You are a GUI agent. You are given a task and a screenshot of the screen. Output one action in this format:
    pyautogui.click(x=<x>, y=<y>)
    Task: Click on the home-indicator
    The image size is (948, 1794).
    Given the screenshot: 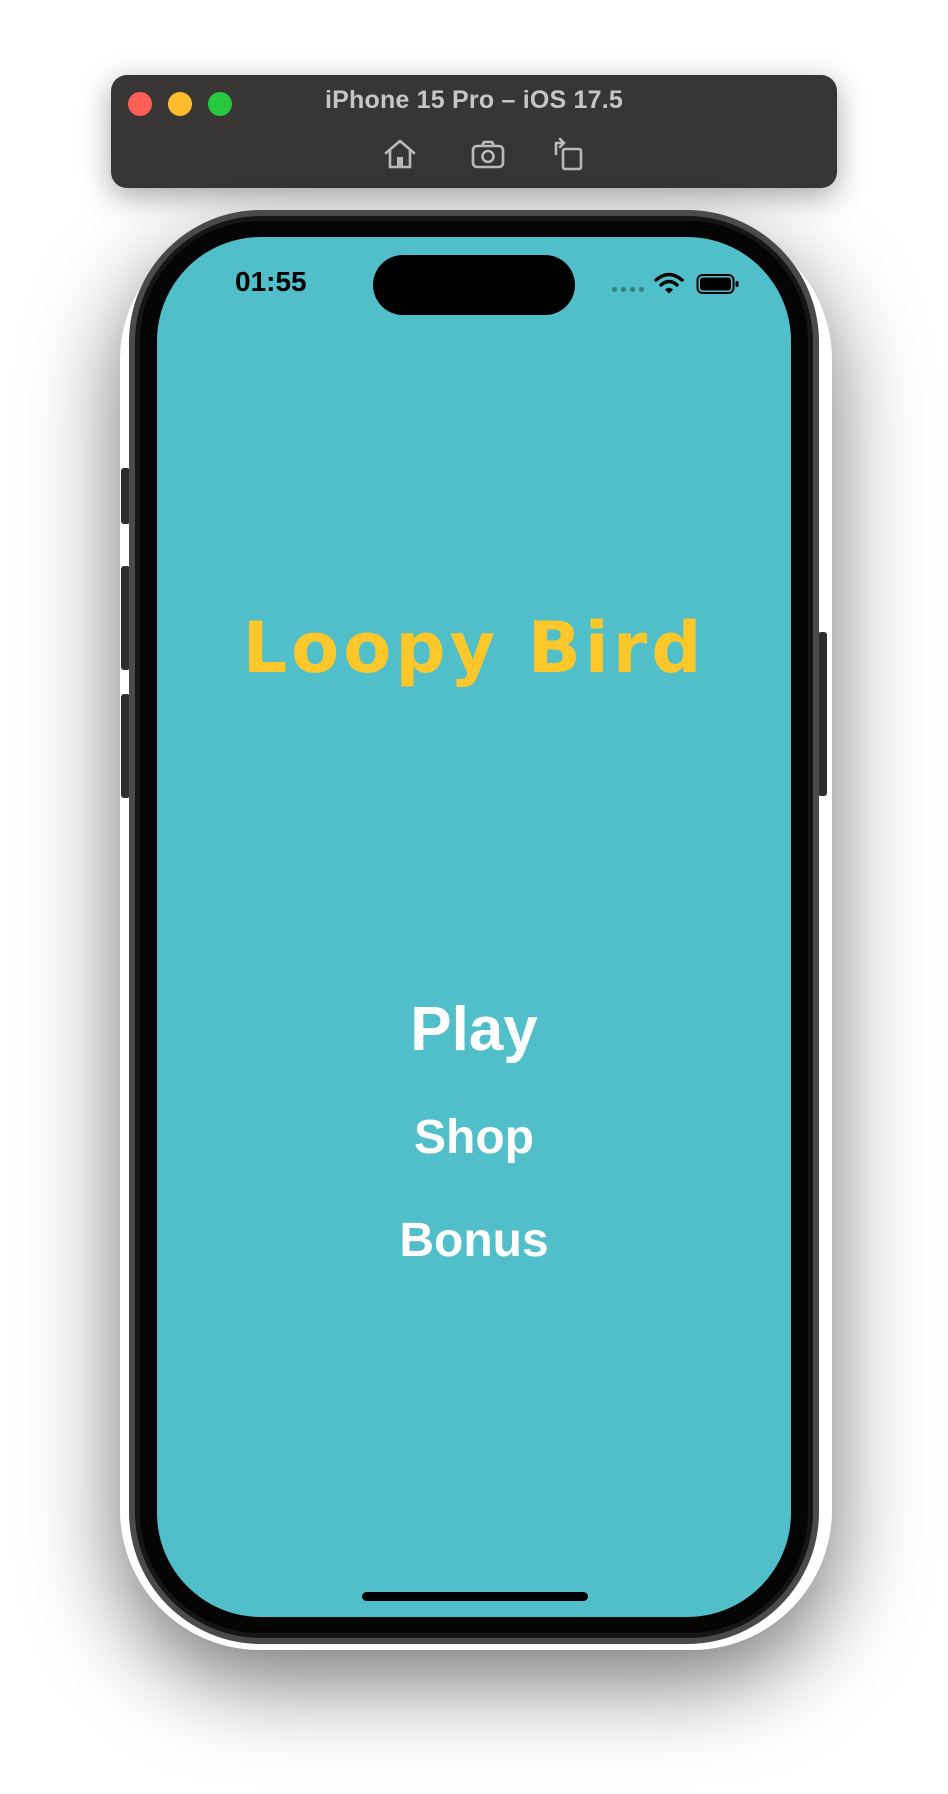 What is the action you would take?
    pyautogui.click(x=475, y=1596)
    